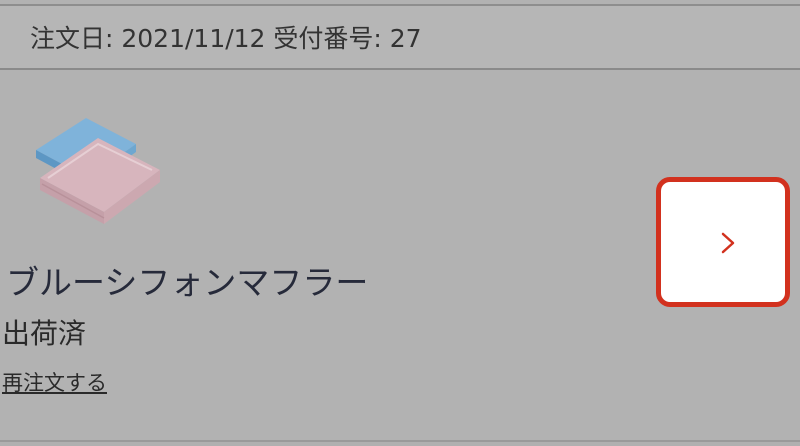 The image size is (800, 446). What do you see at coordinates (54, 383) in the screenshot?
I see `reorder-link: 再注文する` at bounding box center [54, 383].